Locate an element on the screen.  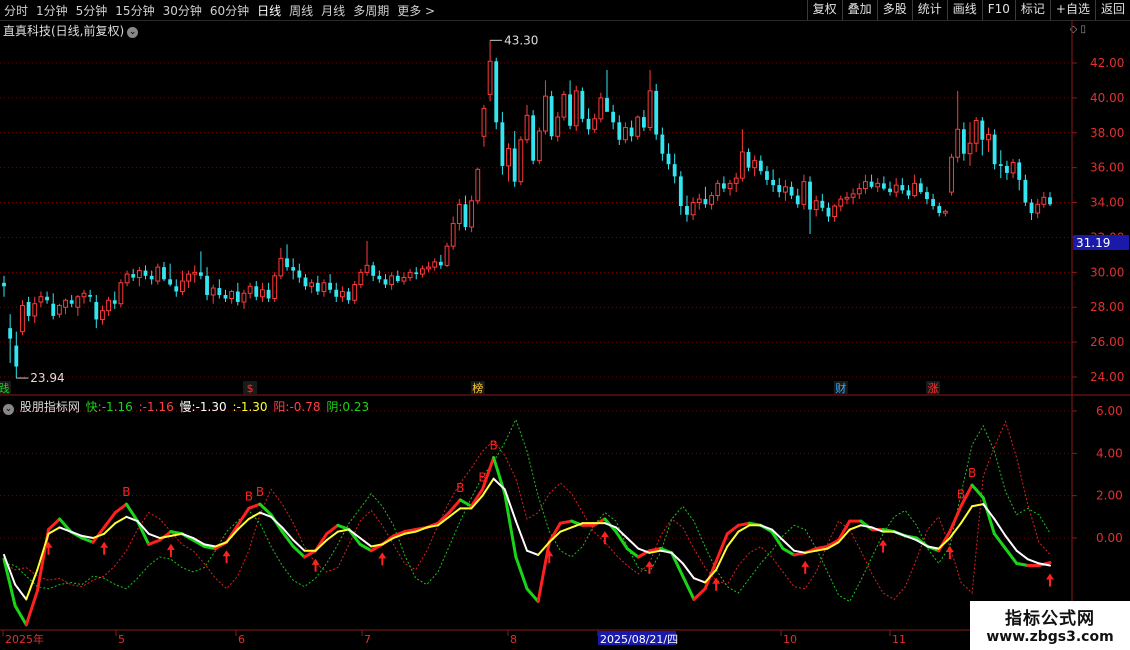
price-tick-label: 40.00 is located at coordinates (1107, 98).